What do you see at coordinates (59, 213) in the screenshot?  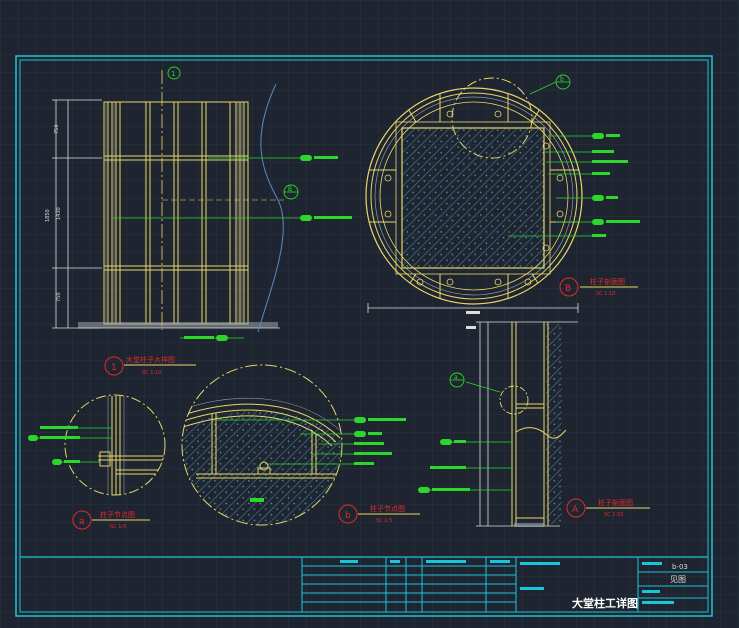 I see `svg-text: 1430` at bounding box center [59, 213].